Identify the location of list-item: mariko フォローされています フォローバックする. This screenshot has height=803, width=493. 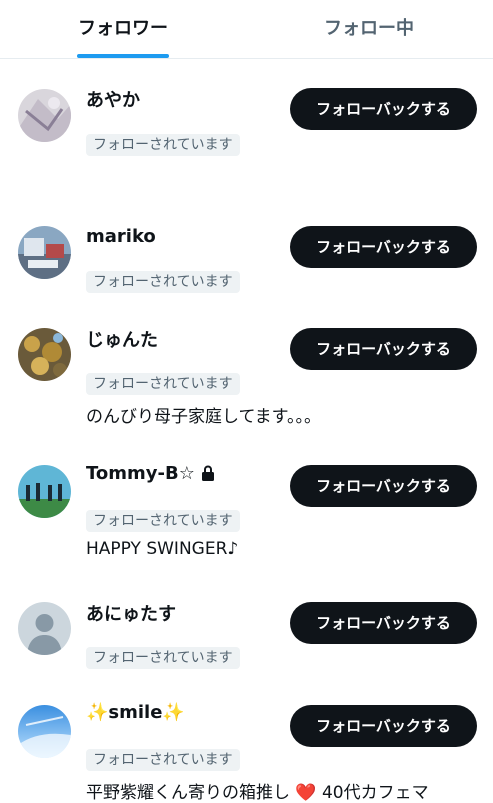
(246, 268).